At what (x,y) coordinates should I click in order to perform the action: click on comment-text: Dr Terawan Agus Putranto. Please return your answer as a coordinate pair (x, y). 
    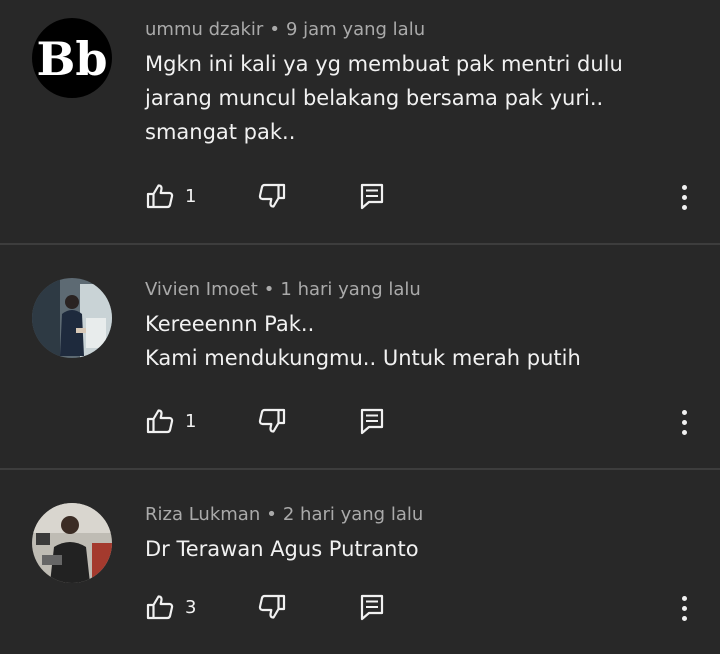
    Looking at the image, I should click on (415, 549).